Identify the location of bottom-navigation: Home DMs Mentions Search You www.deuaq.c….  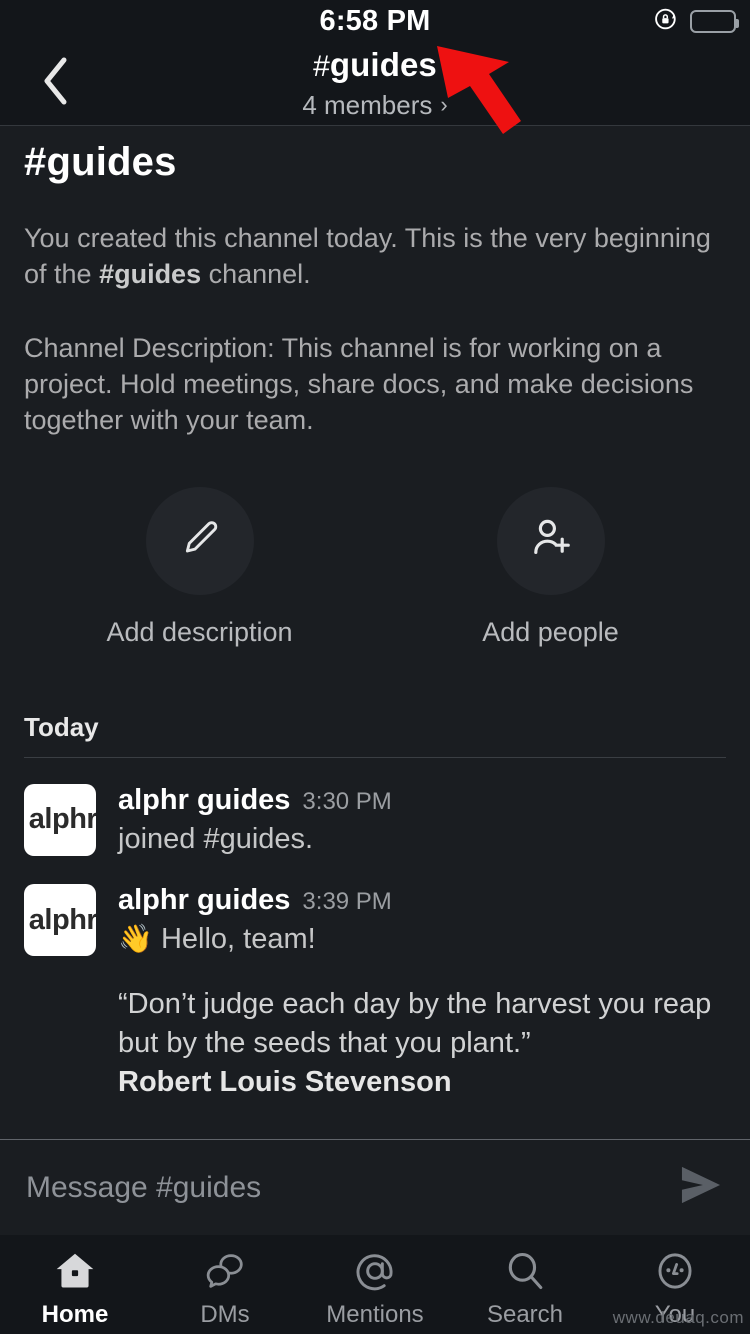
(375, 1284).